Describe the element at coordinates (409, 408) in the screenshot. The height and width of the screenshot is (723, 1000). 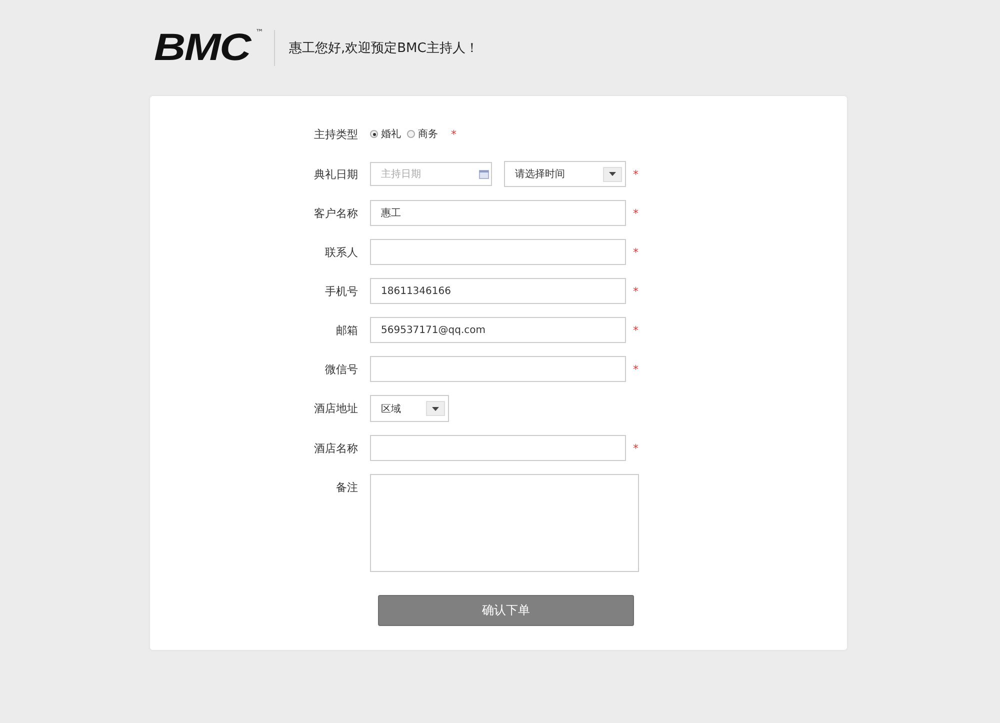
I see `region-select: 区域` at that location.